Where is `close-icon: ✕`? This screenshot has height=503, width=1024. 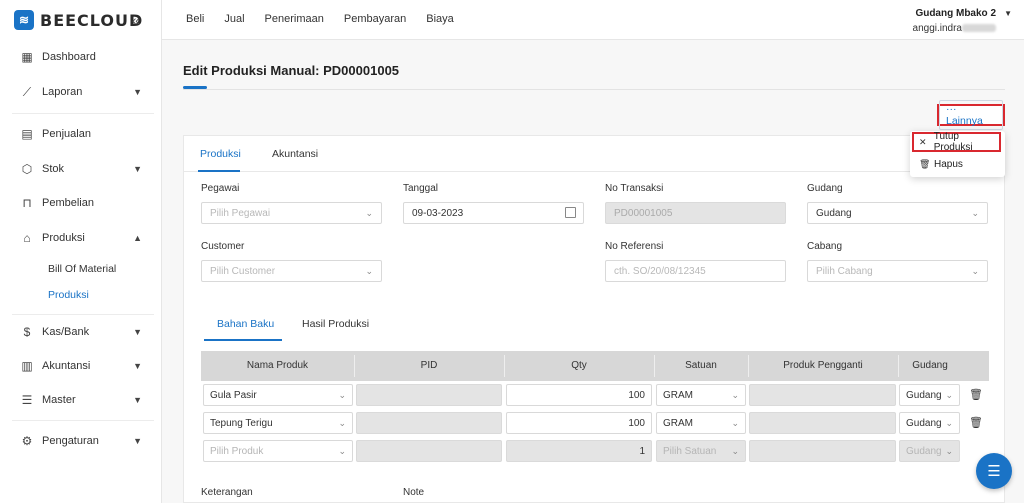
close-icon: ✕ is located at coordinates (923, 141).